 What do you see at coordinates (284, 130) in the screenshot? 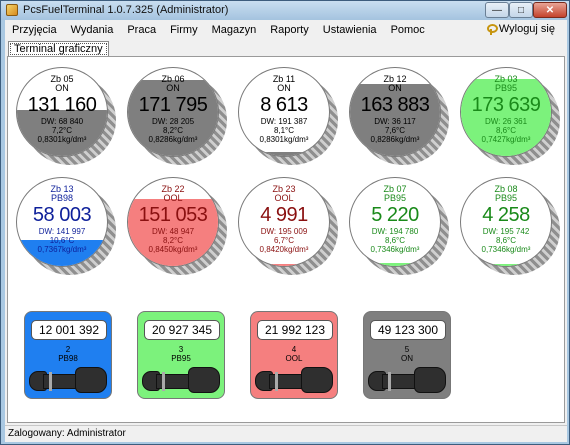
I see `tank-temperature: 8,1°C` at bounding box center [284, 130].